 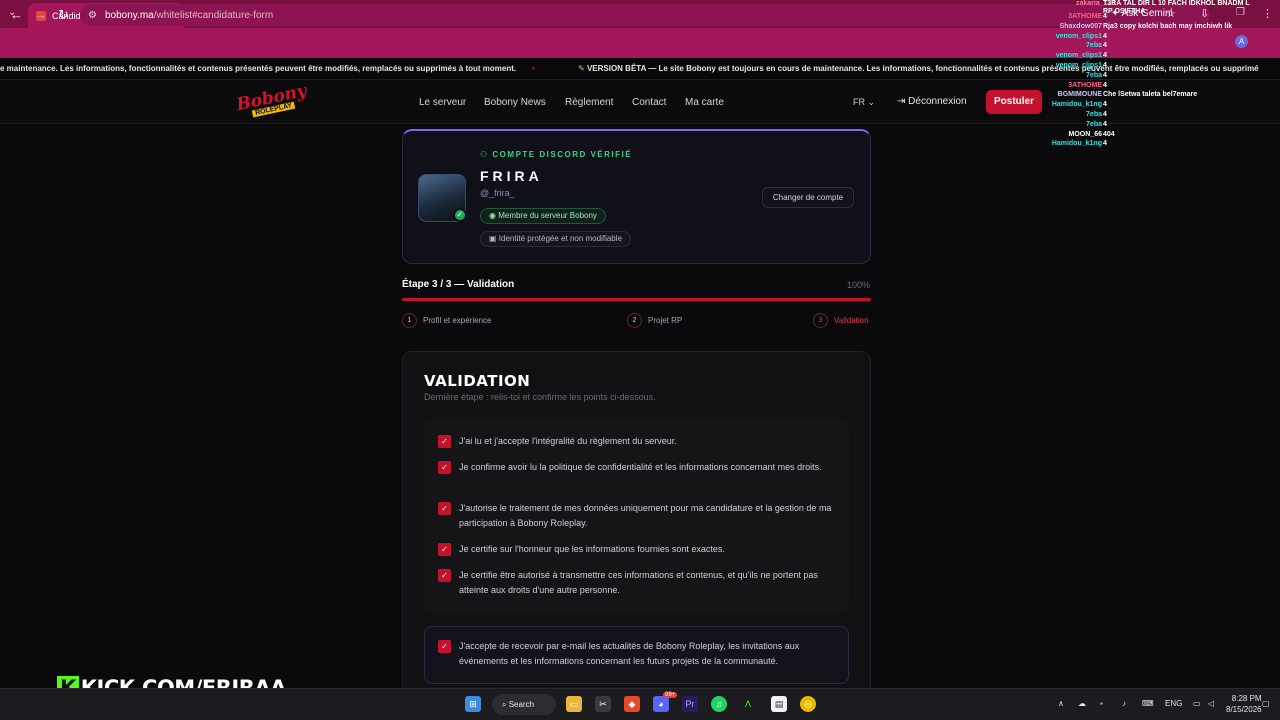 What do you see at coordinates (63, 15) in the screenshot?
I see `reload-icon: ↻` at bounding box center [63, 15].